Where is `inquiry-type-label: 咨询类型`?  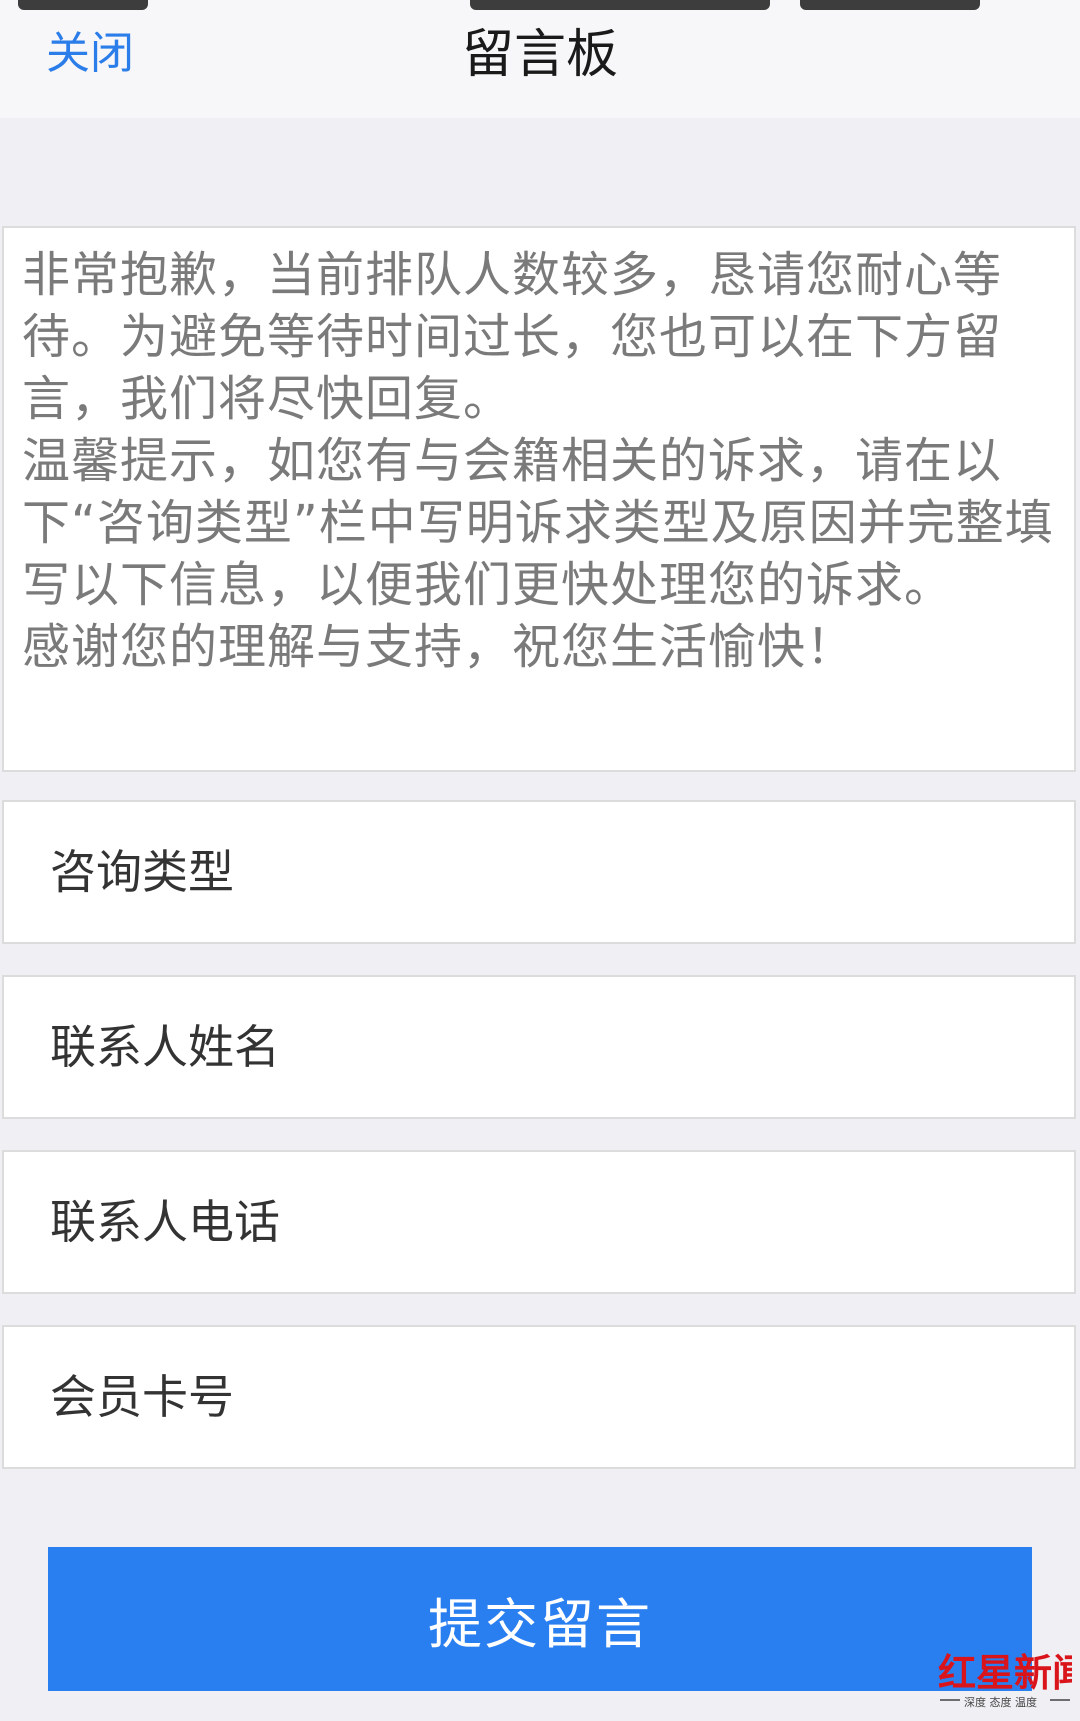
inquiry-type-label: 咨询类型 is located at coordinates (142, 872).